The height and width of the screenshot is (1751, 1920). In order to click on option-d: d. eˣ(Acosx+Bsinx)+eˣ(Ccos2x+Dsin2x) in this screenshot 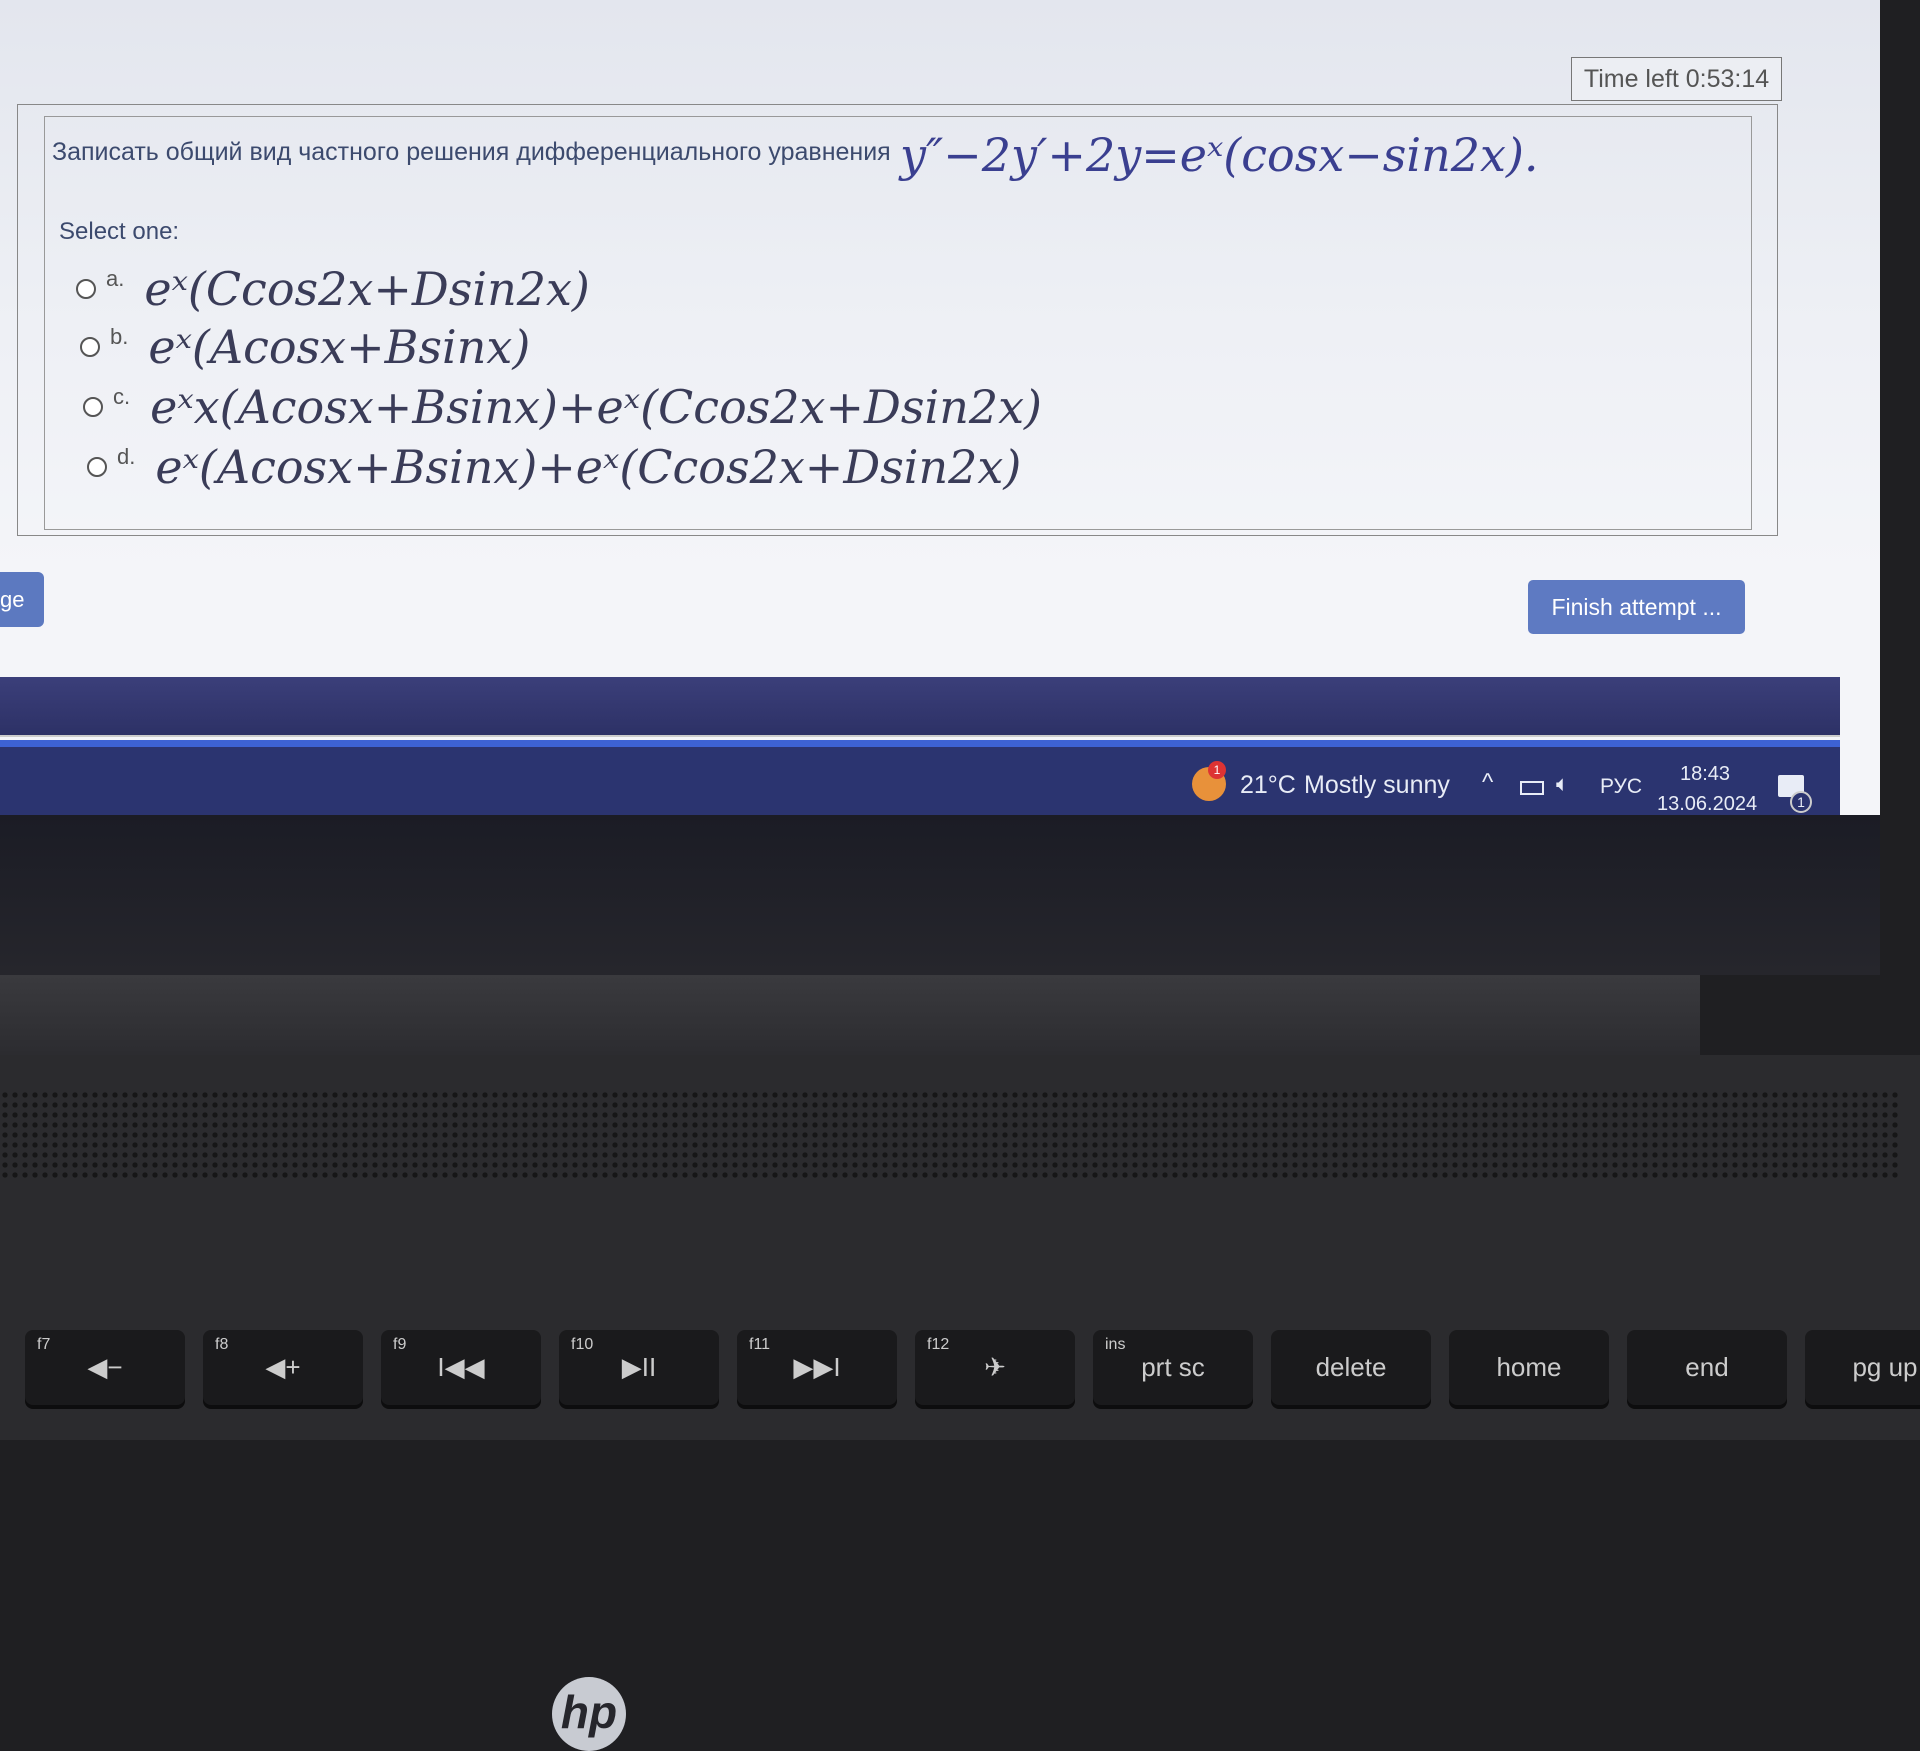, I will do `click(554, 467)`.